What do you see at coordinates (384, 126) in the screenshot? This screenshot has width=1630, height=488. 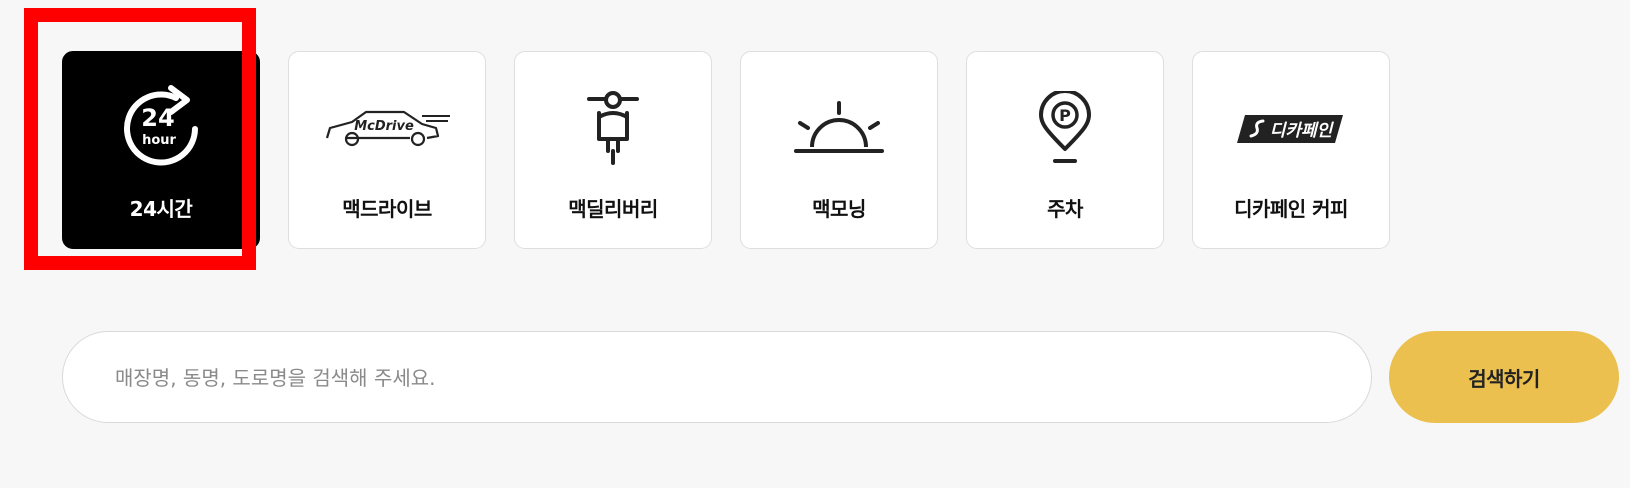 I see `mcdrive-icon-text: McDrive` at bounding box center [384, 126].